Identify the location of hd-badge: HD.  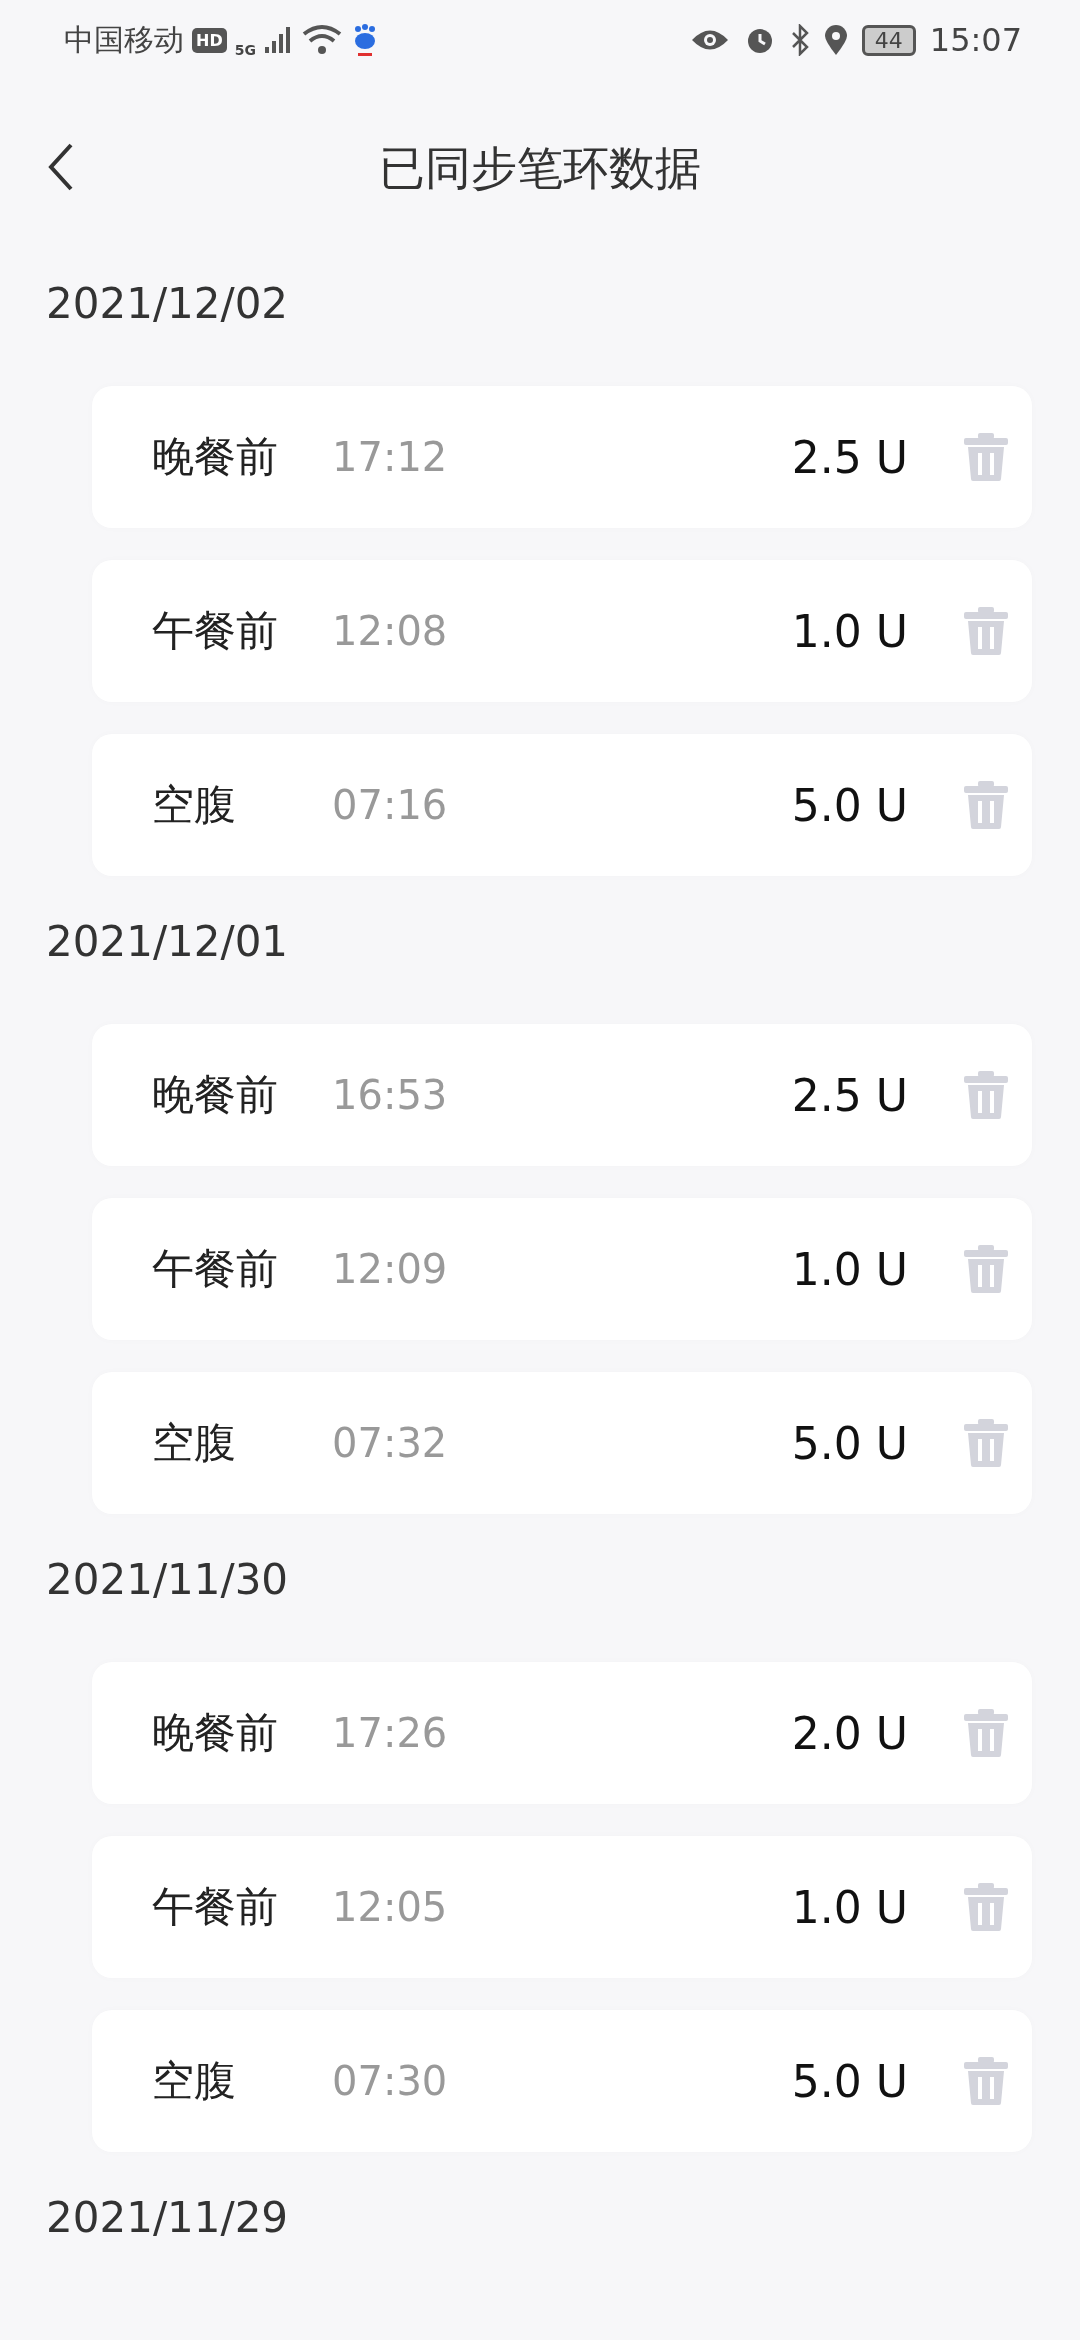
(209, 40).